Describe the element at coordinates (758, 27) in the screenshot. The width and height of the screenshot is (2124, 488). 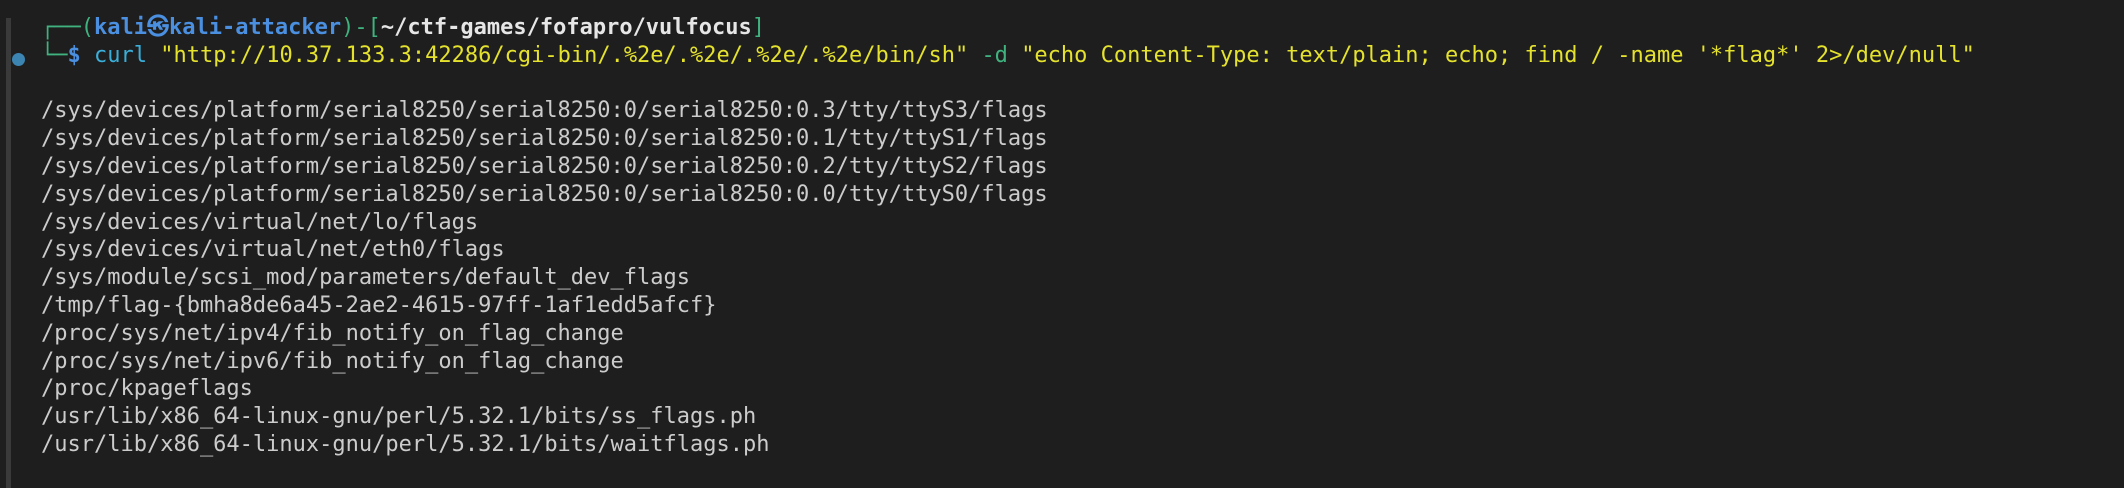
I see `prompt-bracket: ]` at that location.